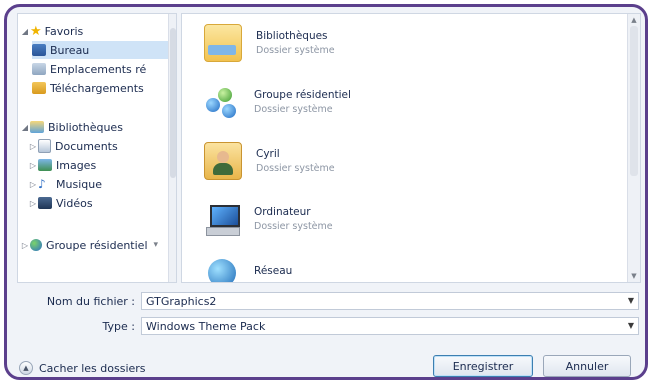 The width and height of the screenshot is (654, 384). I want to click on nav-item-label: Groupe résidentiel, so click(97, 245).